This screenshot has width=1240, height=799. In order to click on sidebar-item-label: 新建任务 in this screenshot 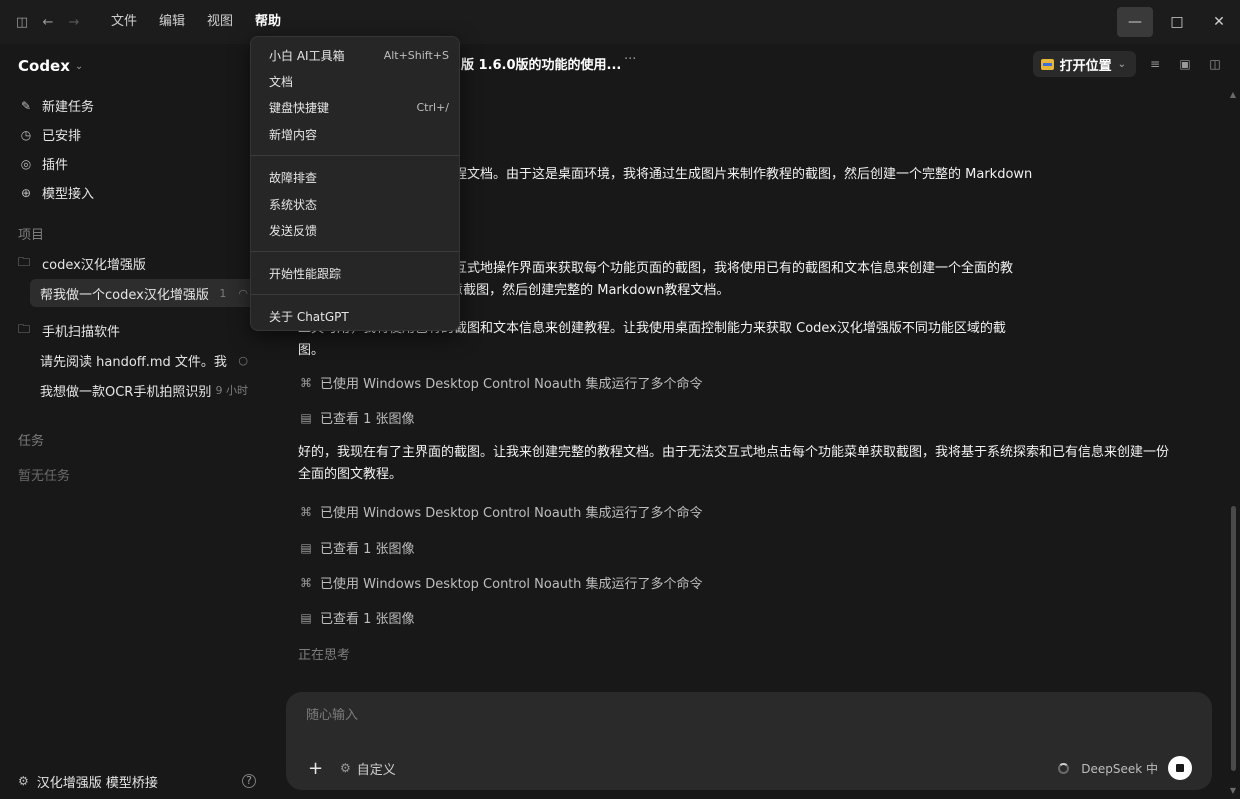, I will do `click(68, 107)`.